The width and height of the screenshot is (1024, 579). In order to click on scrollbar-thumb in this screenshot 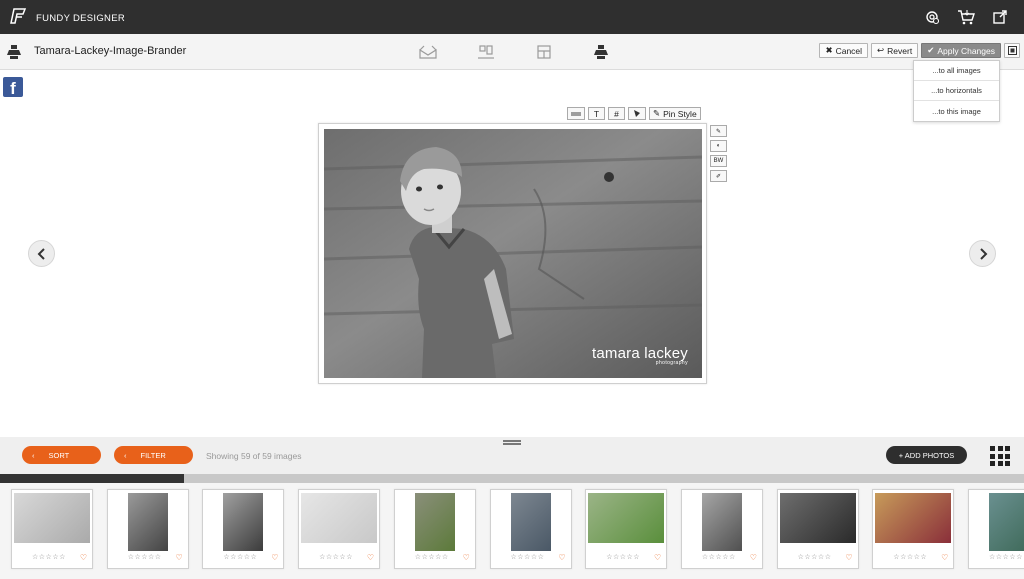, I will do `click(92, 478)`.